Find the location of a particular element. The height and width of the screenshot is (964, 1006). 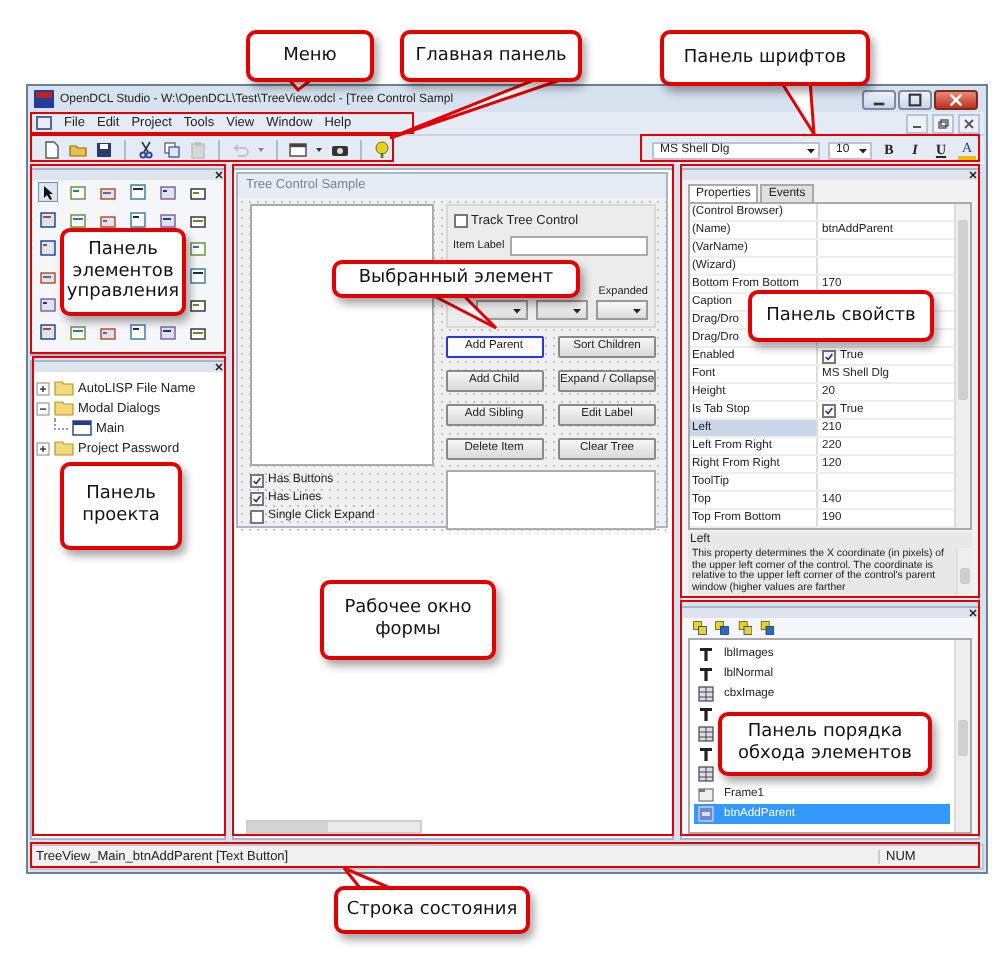

callout: Панель проекта is located at coordinates (121, 506).